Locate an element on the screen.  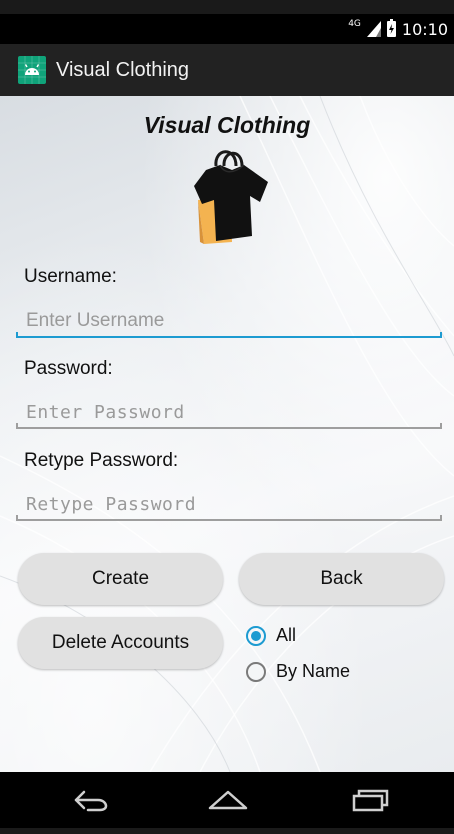
home-icon is located at coordinates (228, 800).